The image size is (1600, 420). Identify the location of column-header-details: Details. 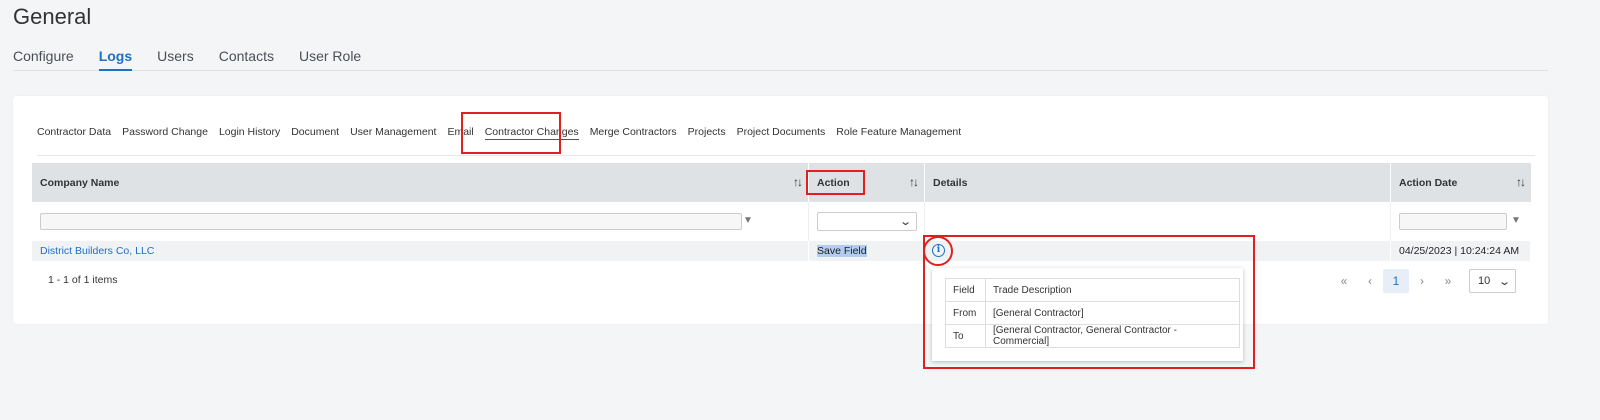
(1158, 182).